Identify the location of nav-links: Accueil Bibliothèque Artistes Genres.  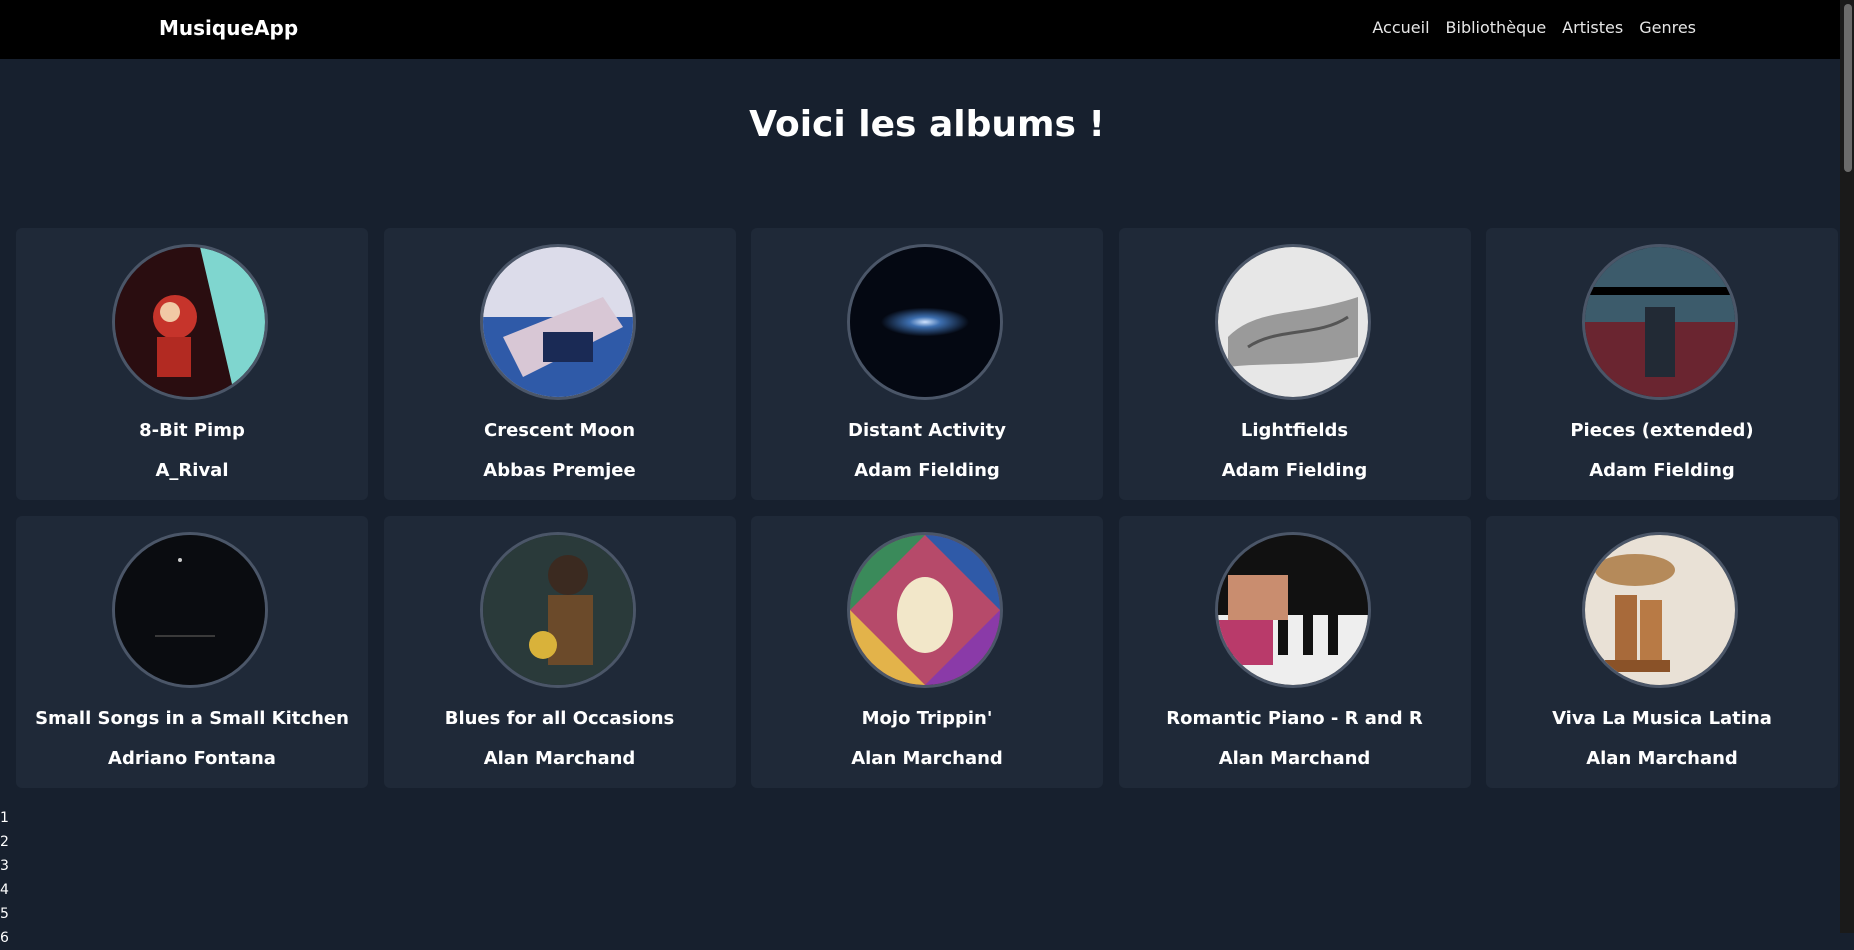
(1534, 27).